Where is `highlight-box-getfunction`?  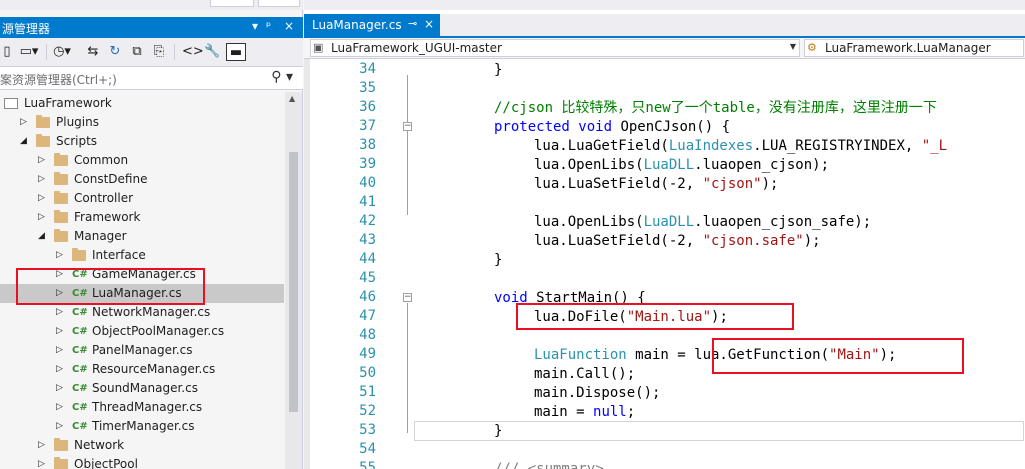 highlight-box-getfunction is located at coordinates (838, 356).